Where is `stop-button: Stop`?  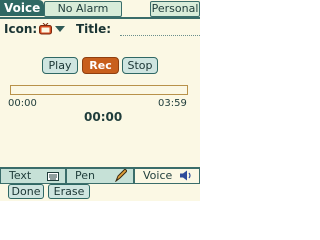
stop-button: Stop is located at coordinates (140, 65).